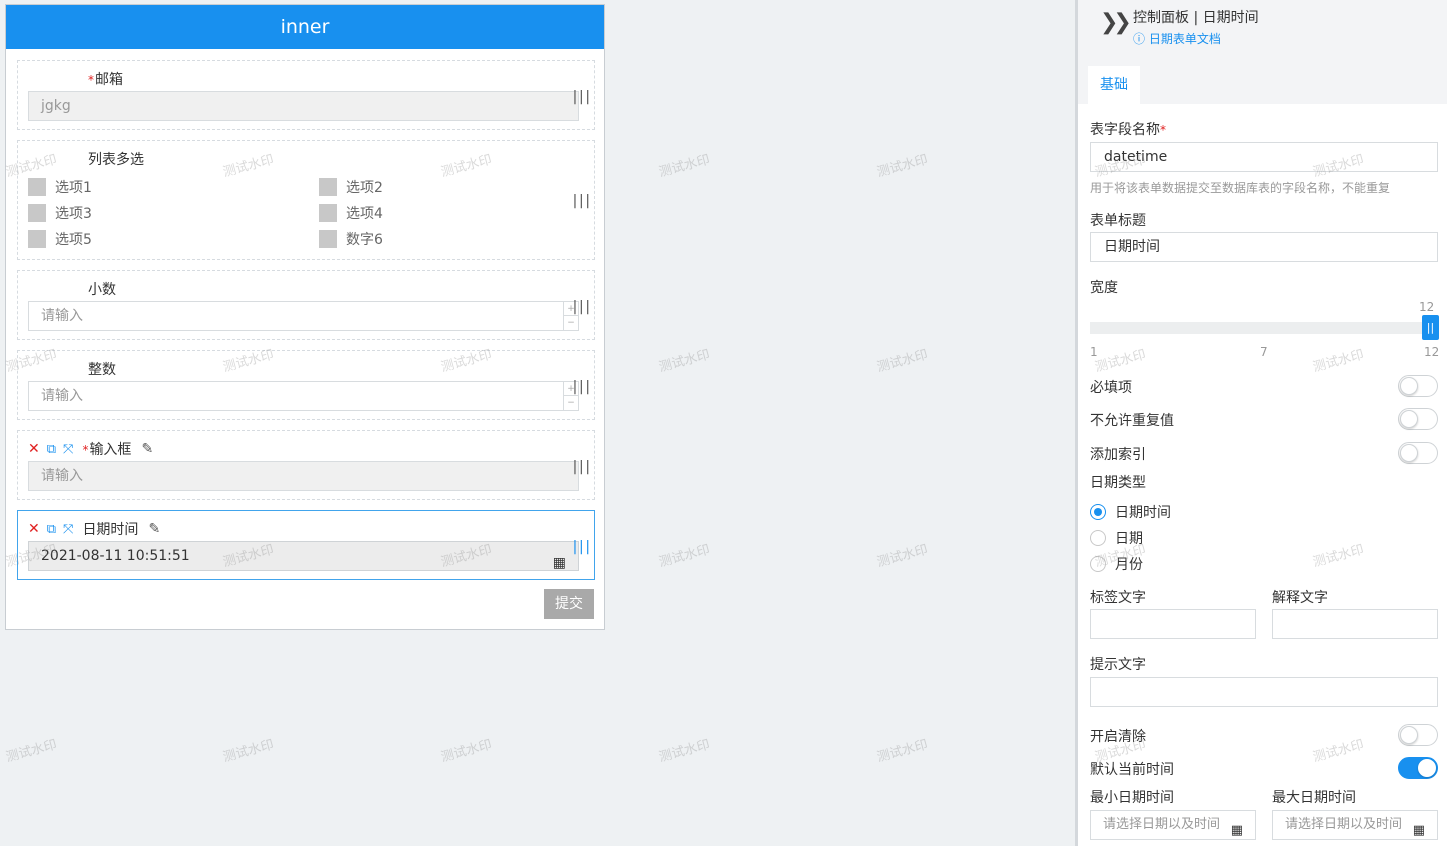  What do you see at coordinates (60, 213) in the screenshot?
I see `checkbox-option: 选项3` at bounding box center [60, 213].